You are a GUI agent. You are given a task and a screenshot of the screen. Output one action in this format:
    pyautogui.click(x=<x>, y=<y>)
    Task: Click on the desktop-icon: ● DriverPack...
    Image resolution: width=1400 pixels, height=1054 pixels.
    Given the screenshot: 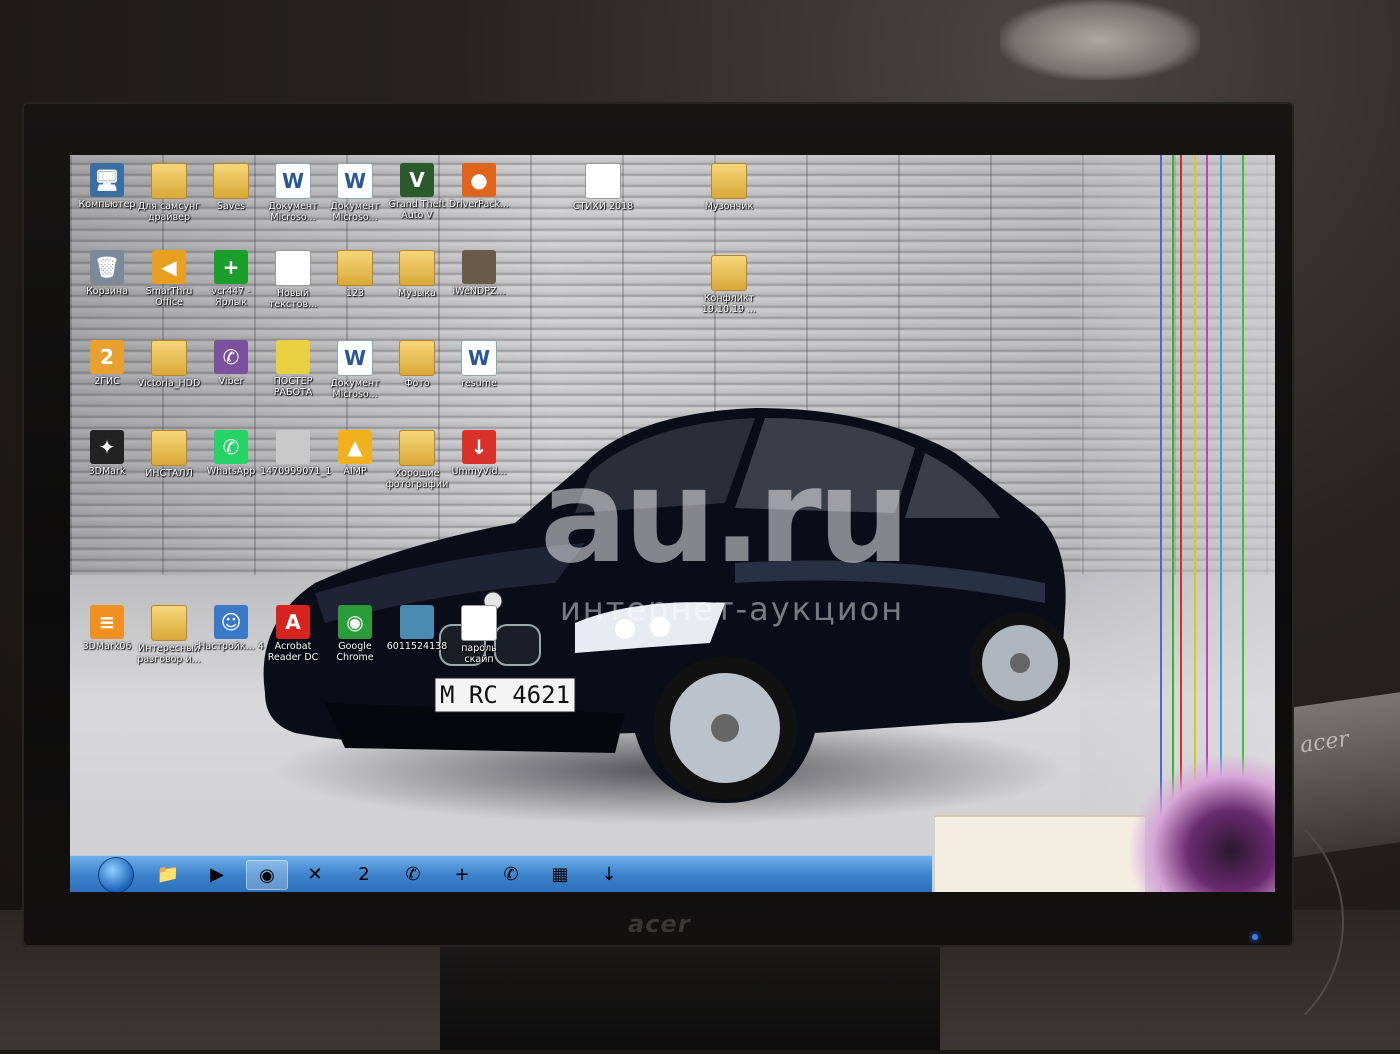 What is the action you would take?
    pyautogui.click(x=479, y=186)
    